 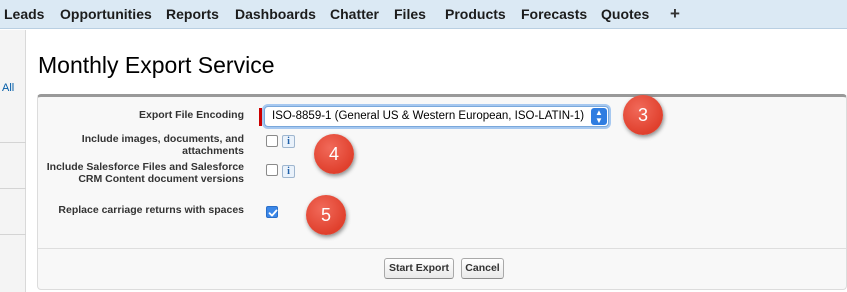 I want to click on form-divider, so click(x=442, y=248).